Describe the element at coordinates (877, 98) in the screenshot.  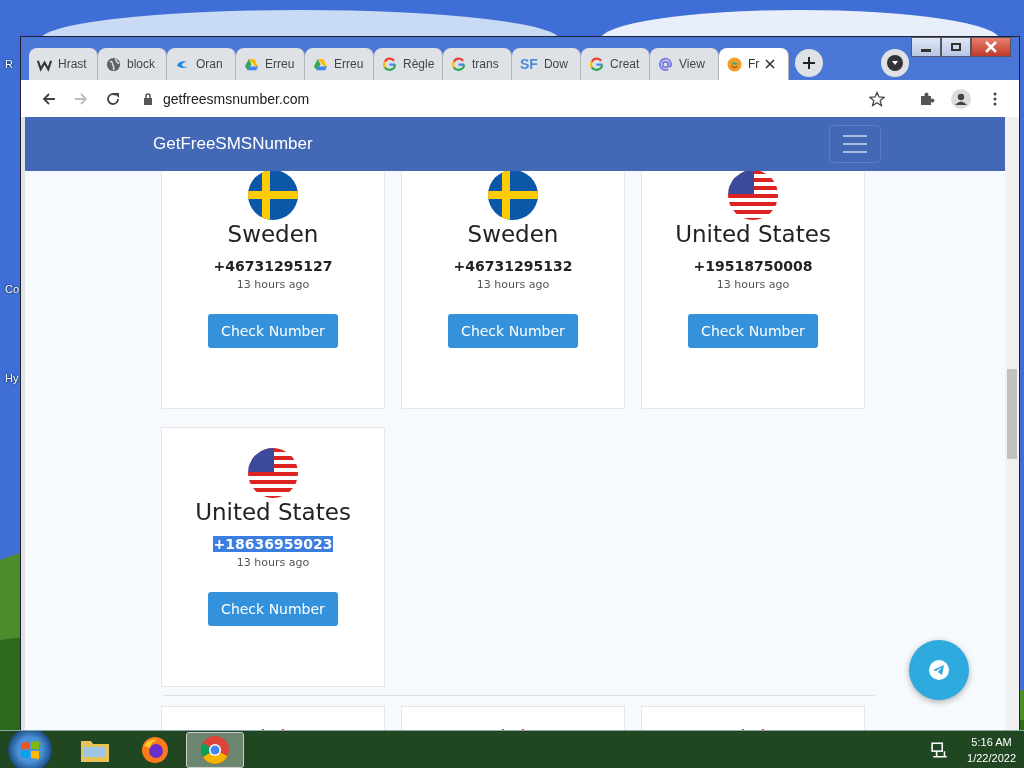
I see `star-icon` at that location.